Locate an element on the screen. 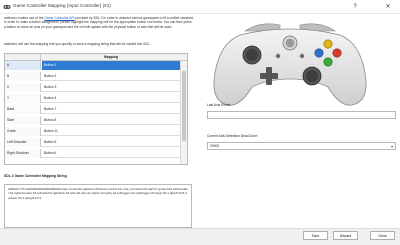  resize-grip-icon: ⋰ is located at coordinates (397, 241).